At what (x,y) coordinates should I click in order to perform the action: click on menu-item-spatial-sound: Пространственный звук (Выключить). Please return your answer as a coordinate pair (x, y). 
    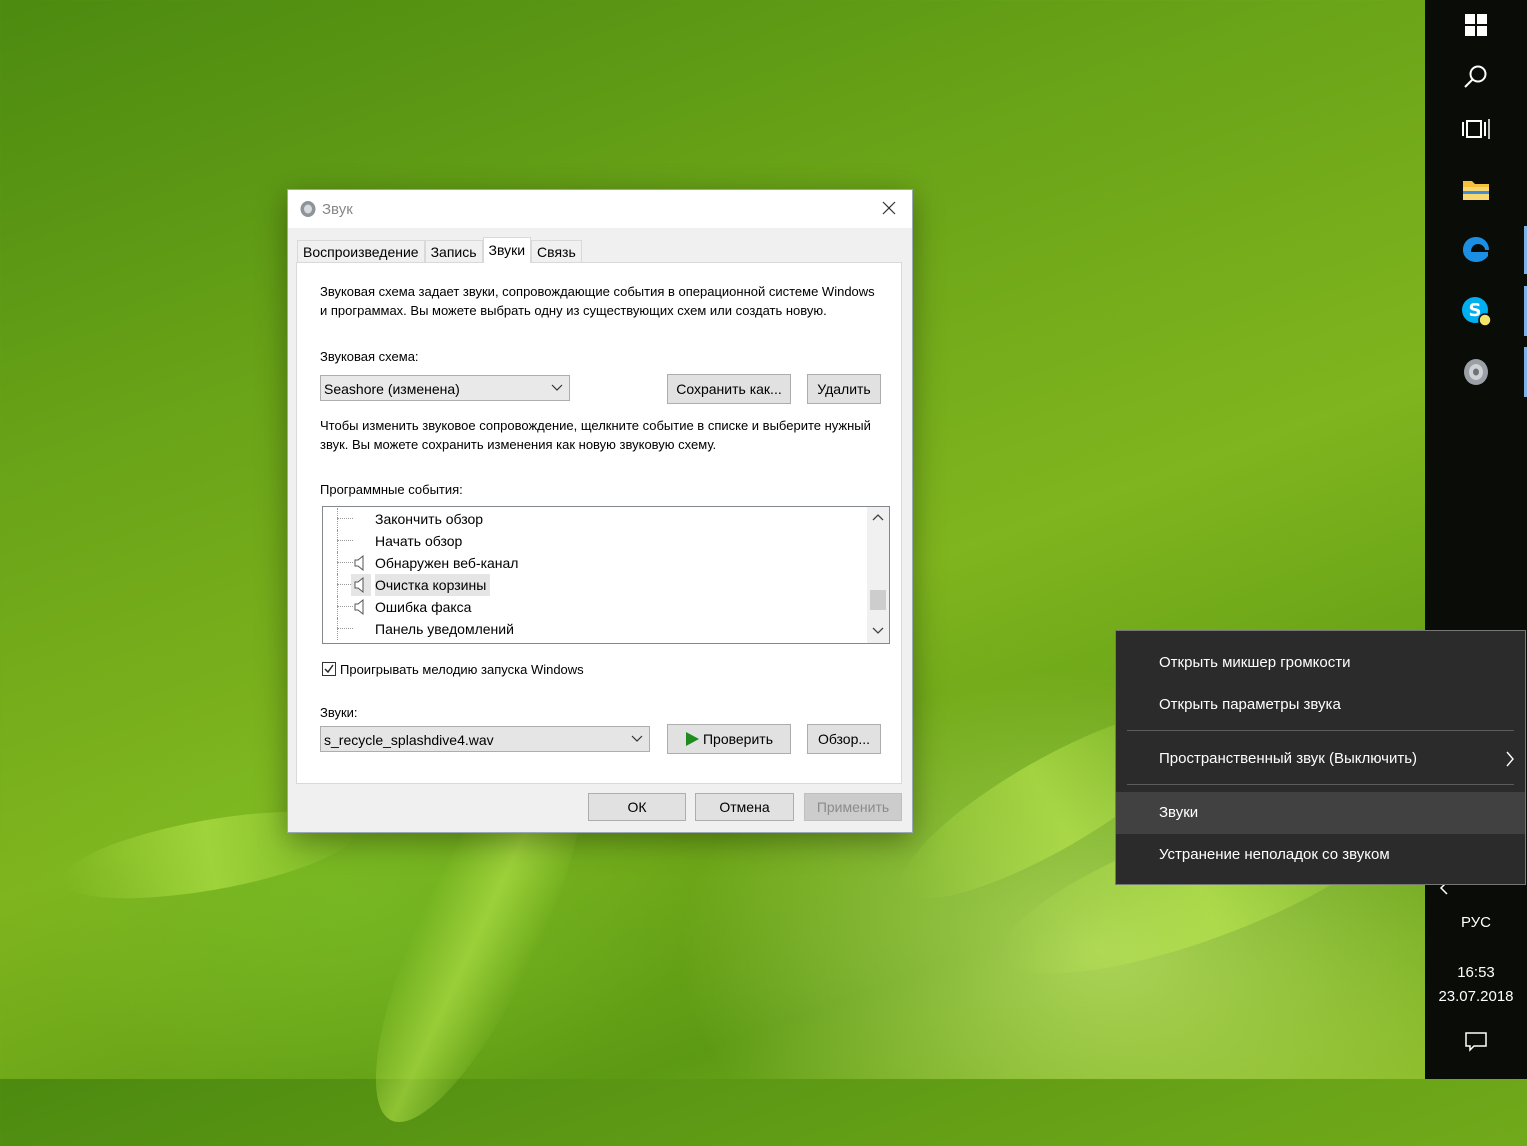
    Looking at the image, I should click on (1320, 759).